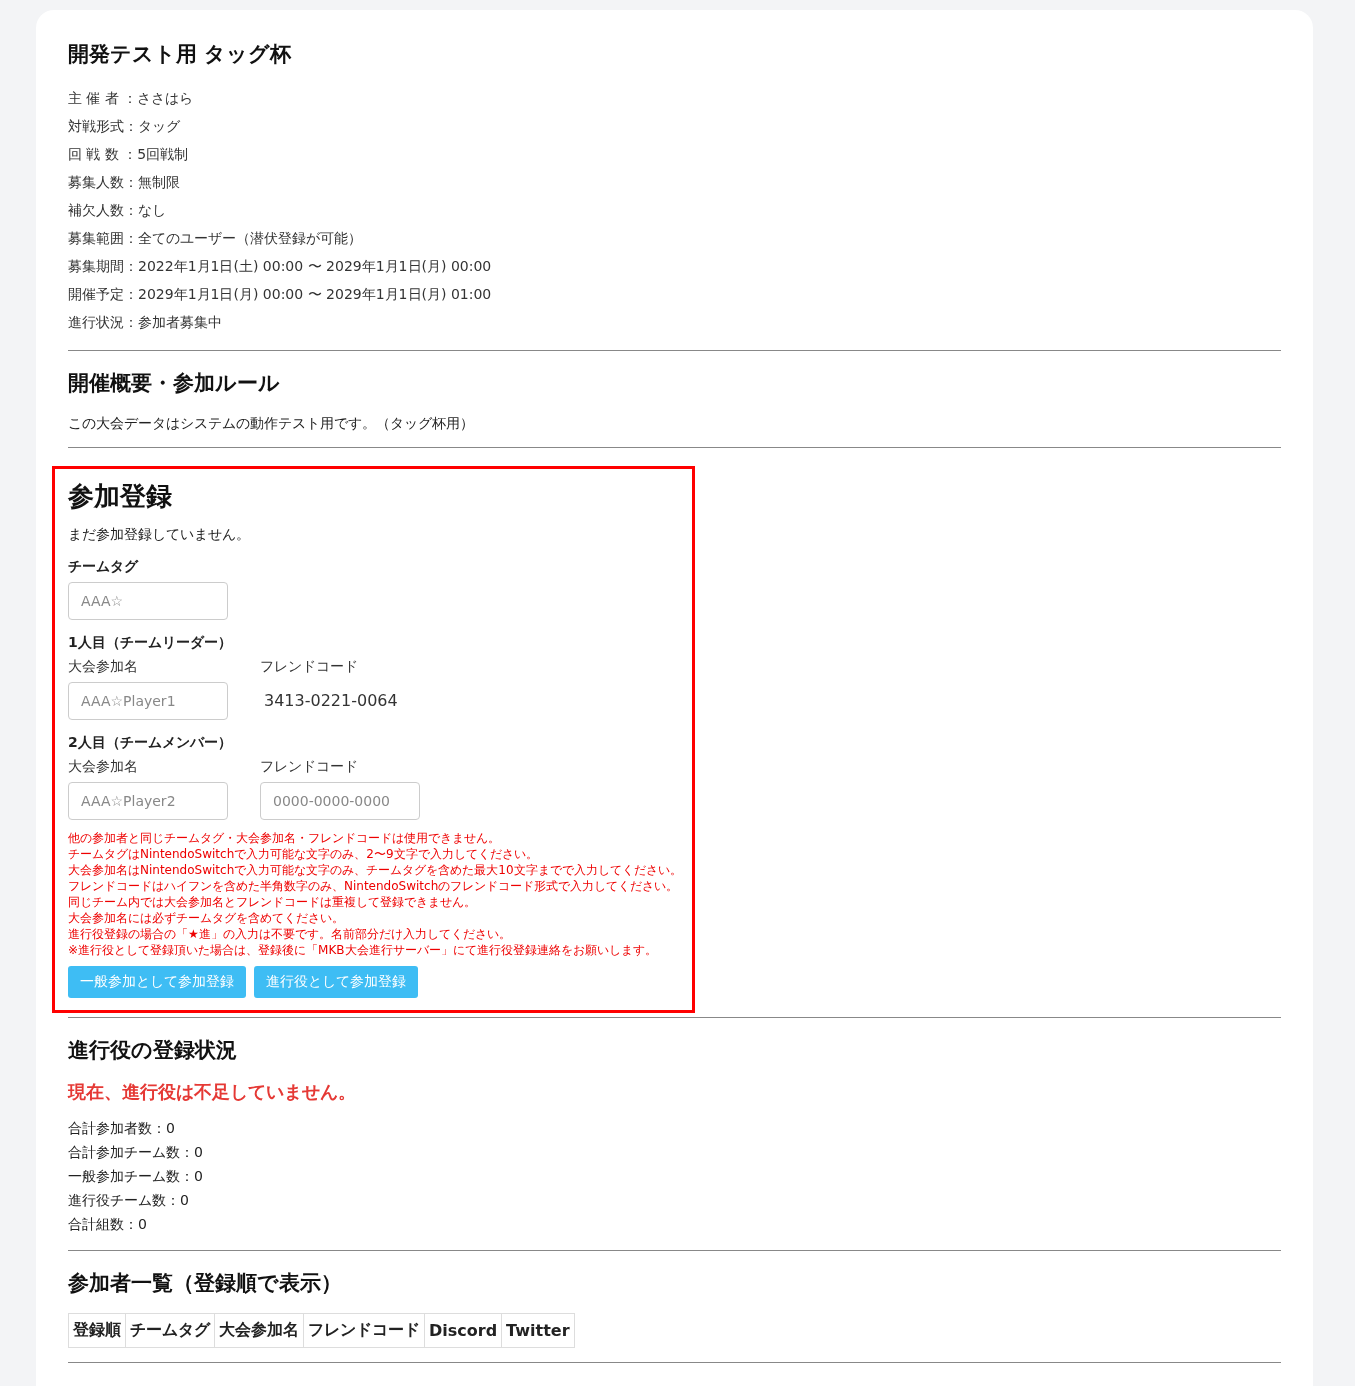 The image size is (1355, 1386). I want to click on register-button: 一般参加として参加登録, so click(157, 982).